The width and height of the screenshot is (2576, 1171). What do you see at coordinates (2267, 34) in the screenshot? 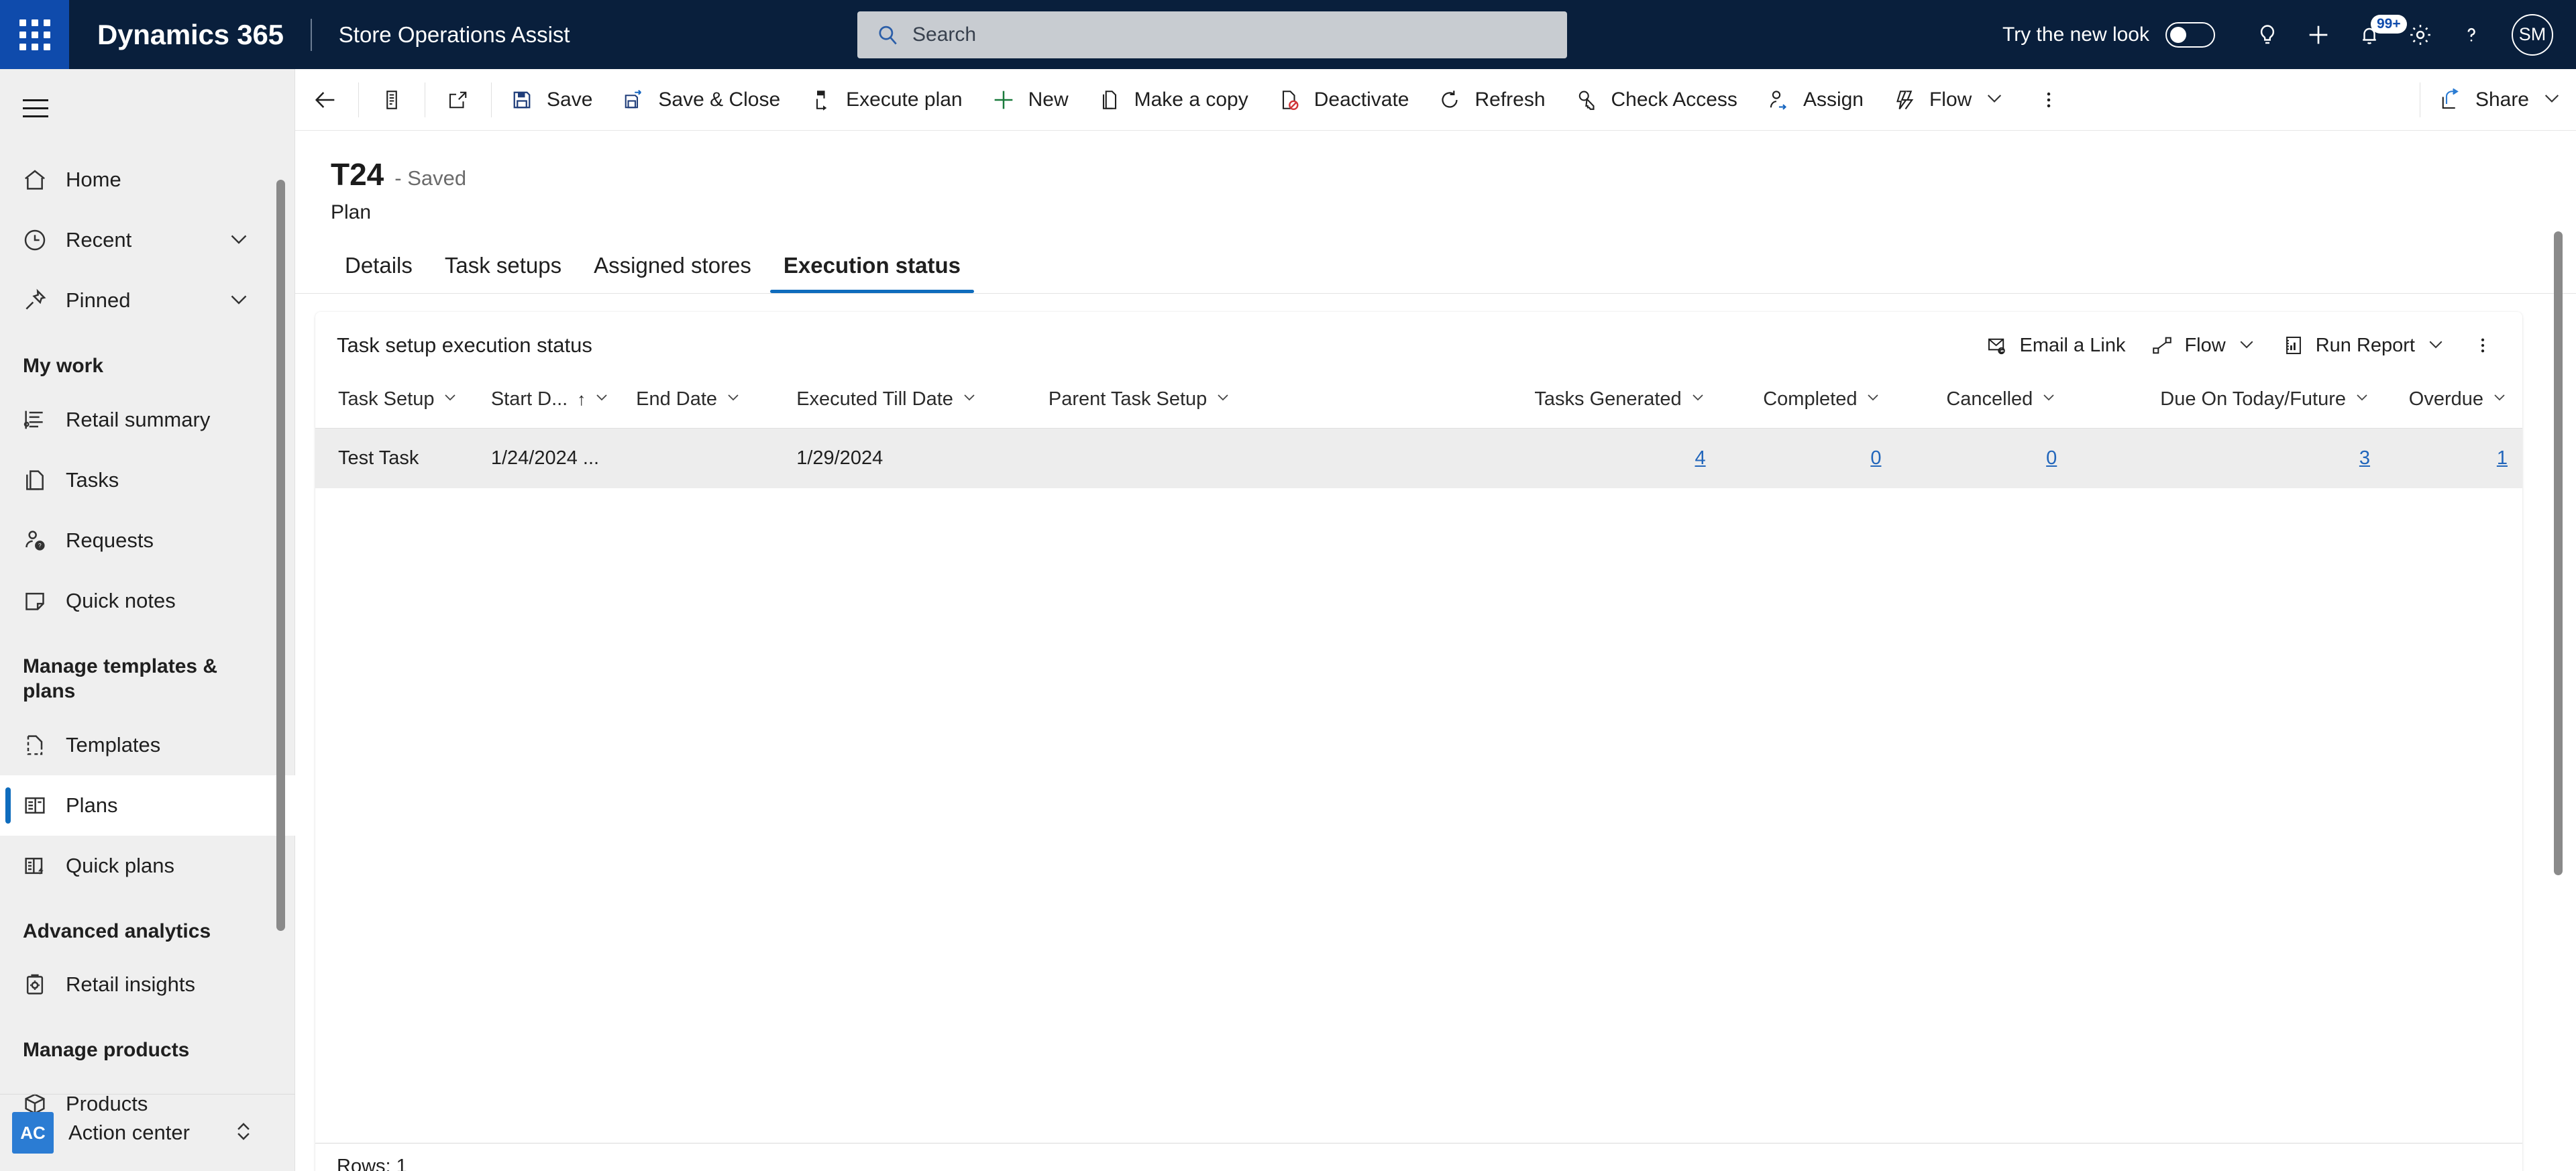
I see `lightbulb-button` at bounding box center [2267, 34].